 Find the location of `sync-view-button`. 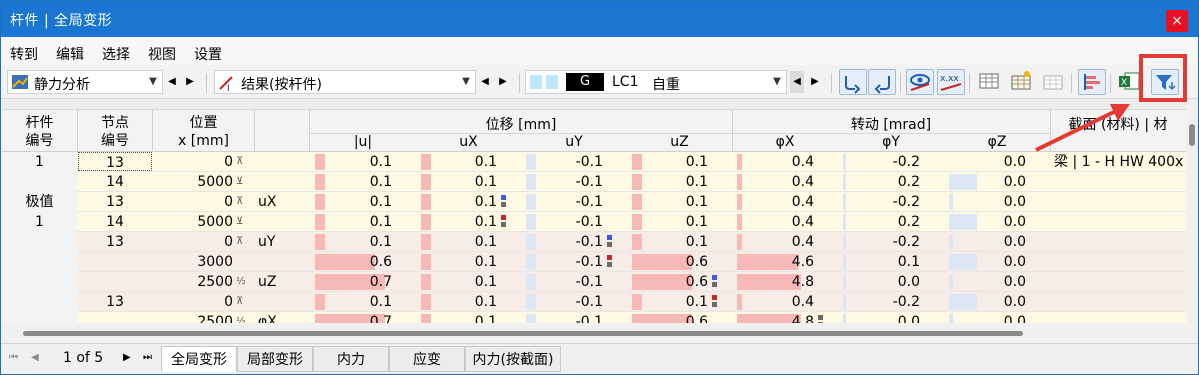

sync-view-button is located at coordinates (882, 82).